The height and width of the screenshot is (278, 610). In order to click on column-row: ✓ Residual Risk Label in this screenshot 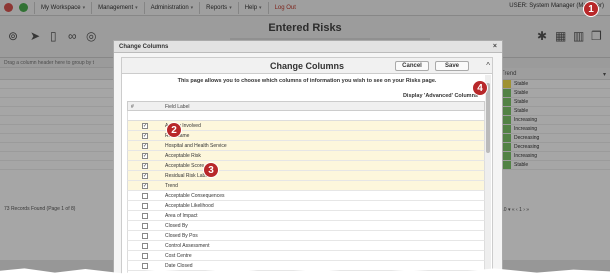, I will do `click(306, 176)`.